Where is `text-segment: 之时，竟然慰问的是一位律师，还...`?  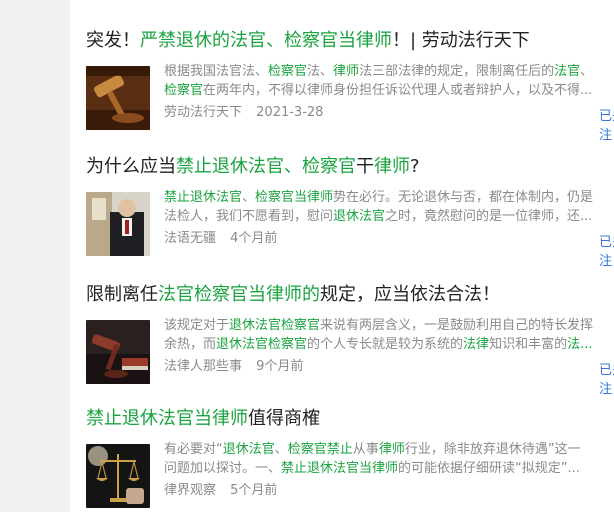 text-segment: 之时，竟然慰问的是一位律师，还... is located at coordinates (489, 216).